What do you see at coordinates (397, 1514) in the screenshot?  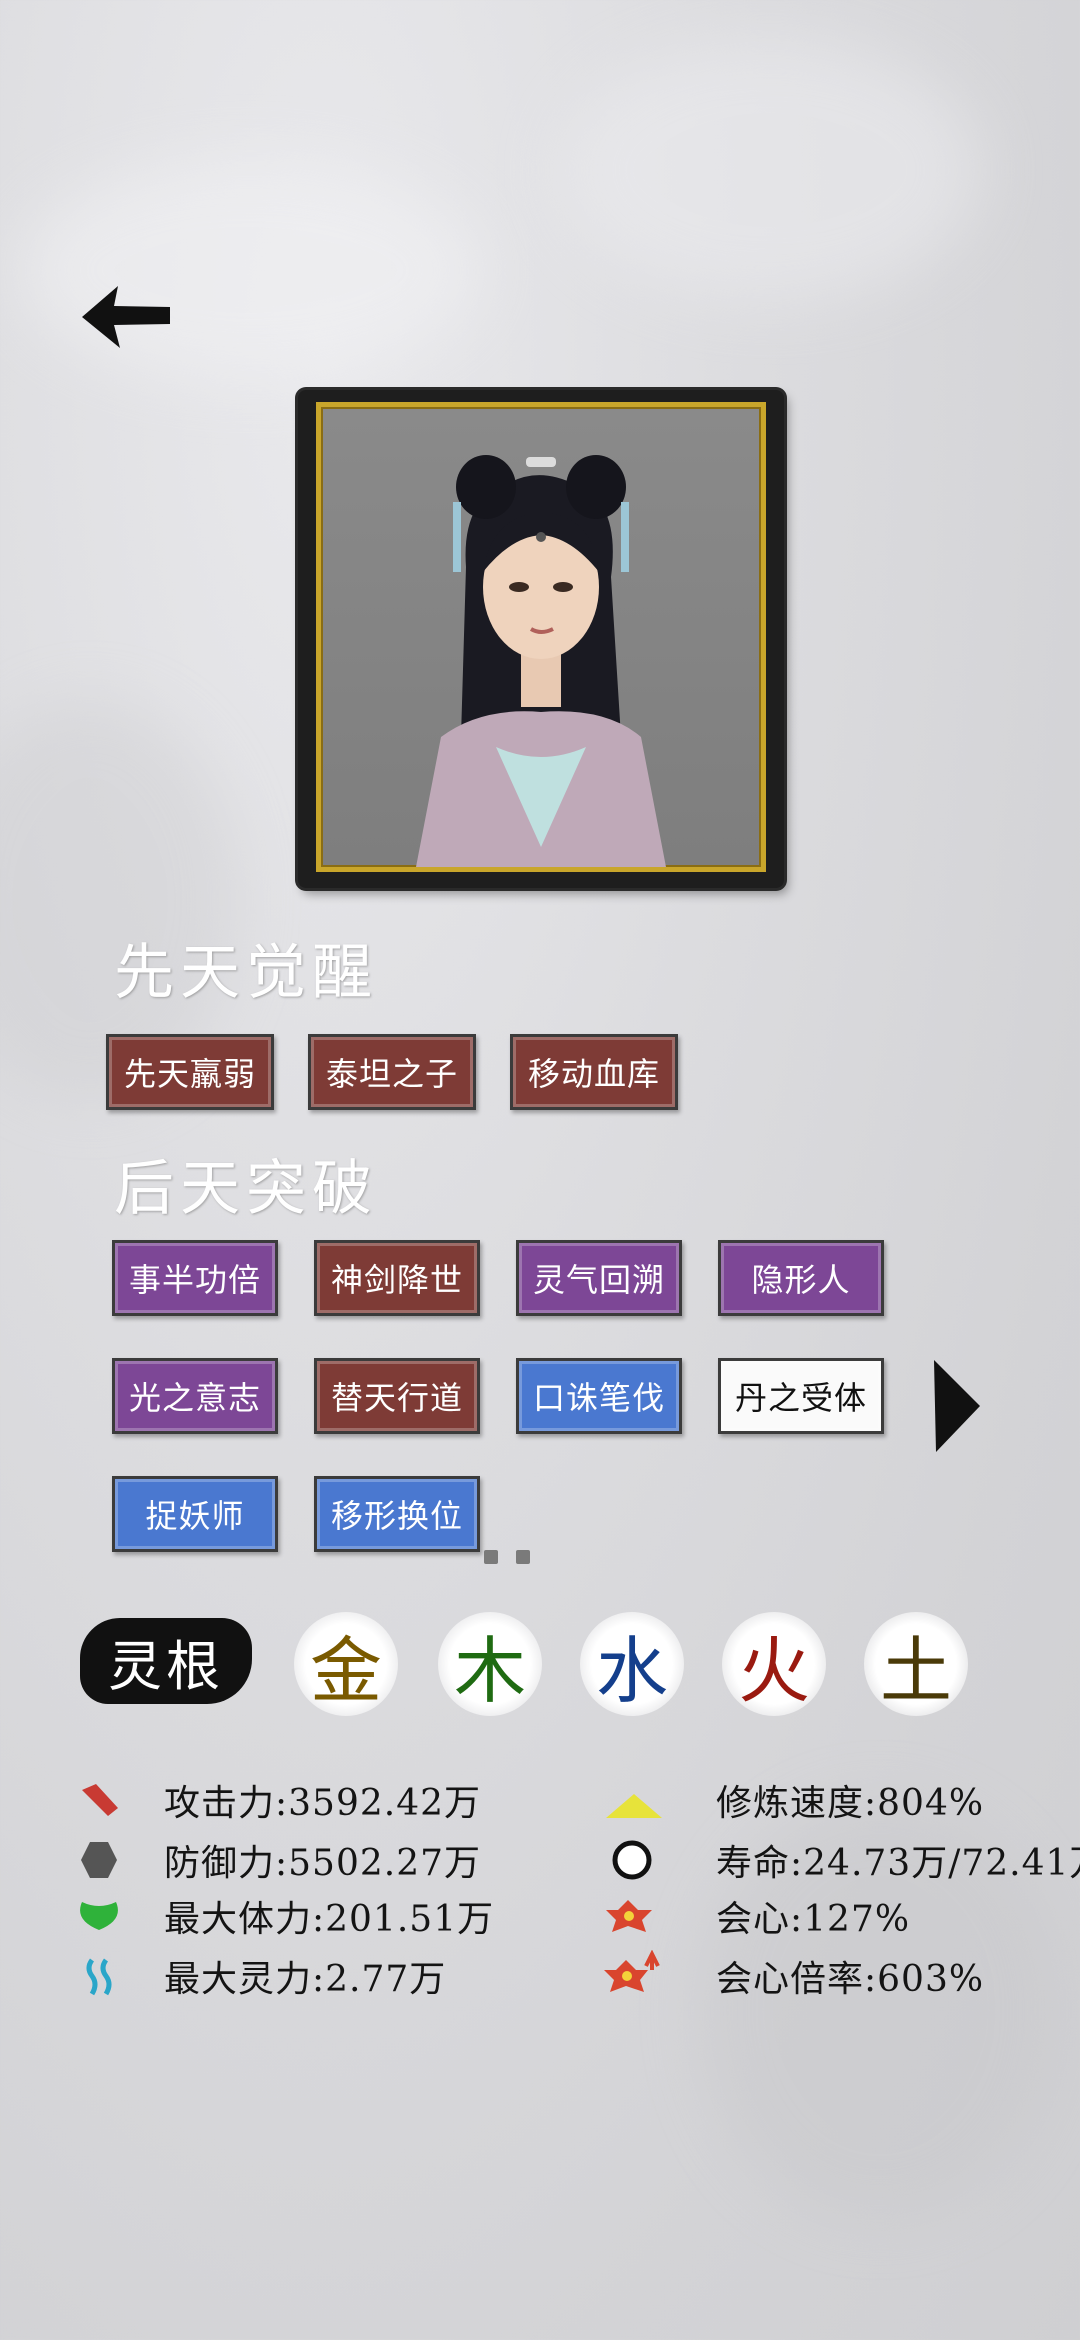 I see `trait-swap-position: 移形换位` at bounding box center [397, 1514].